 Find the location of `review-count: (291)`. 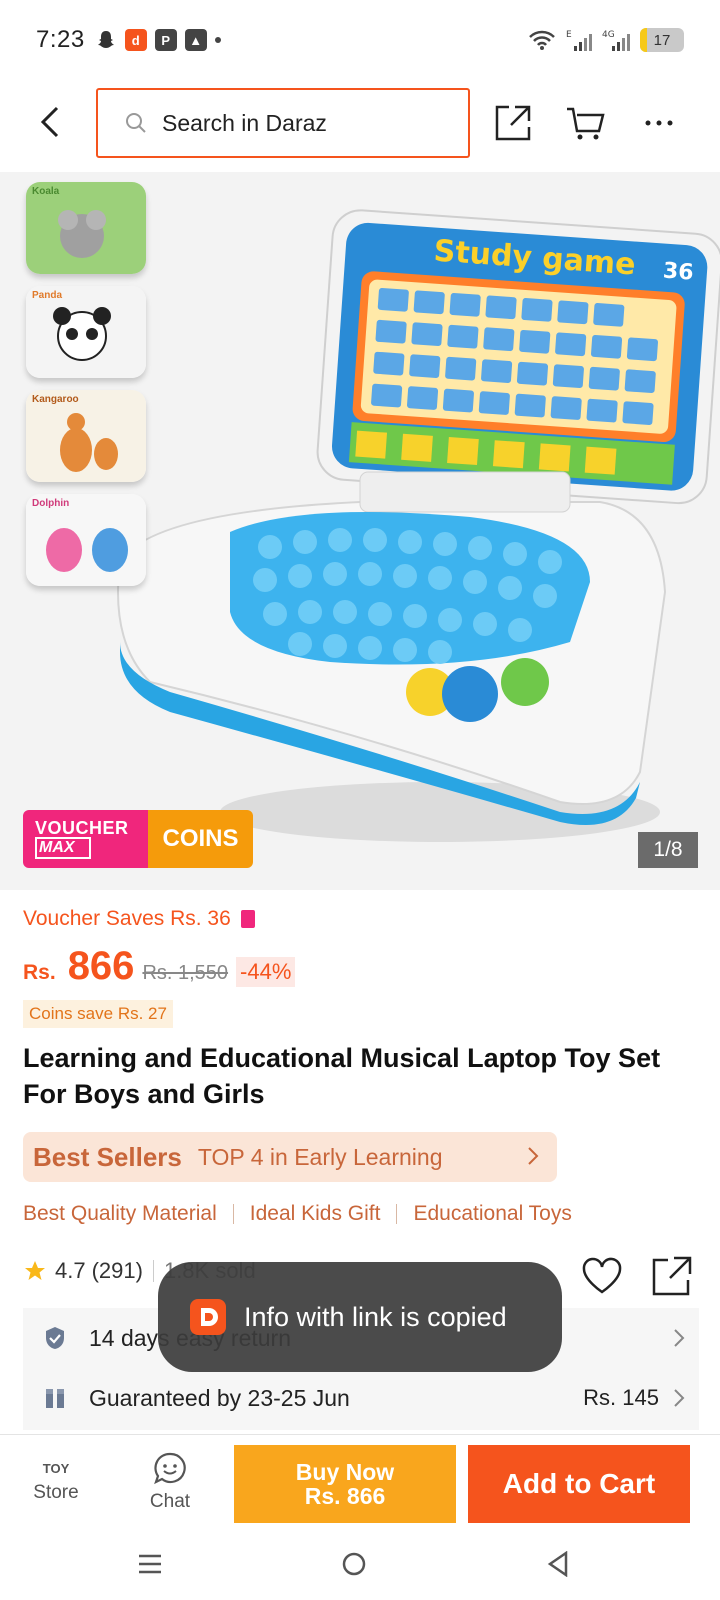

review-count: (291) is located at coordinates (117, 1270).